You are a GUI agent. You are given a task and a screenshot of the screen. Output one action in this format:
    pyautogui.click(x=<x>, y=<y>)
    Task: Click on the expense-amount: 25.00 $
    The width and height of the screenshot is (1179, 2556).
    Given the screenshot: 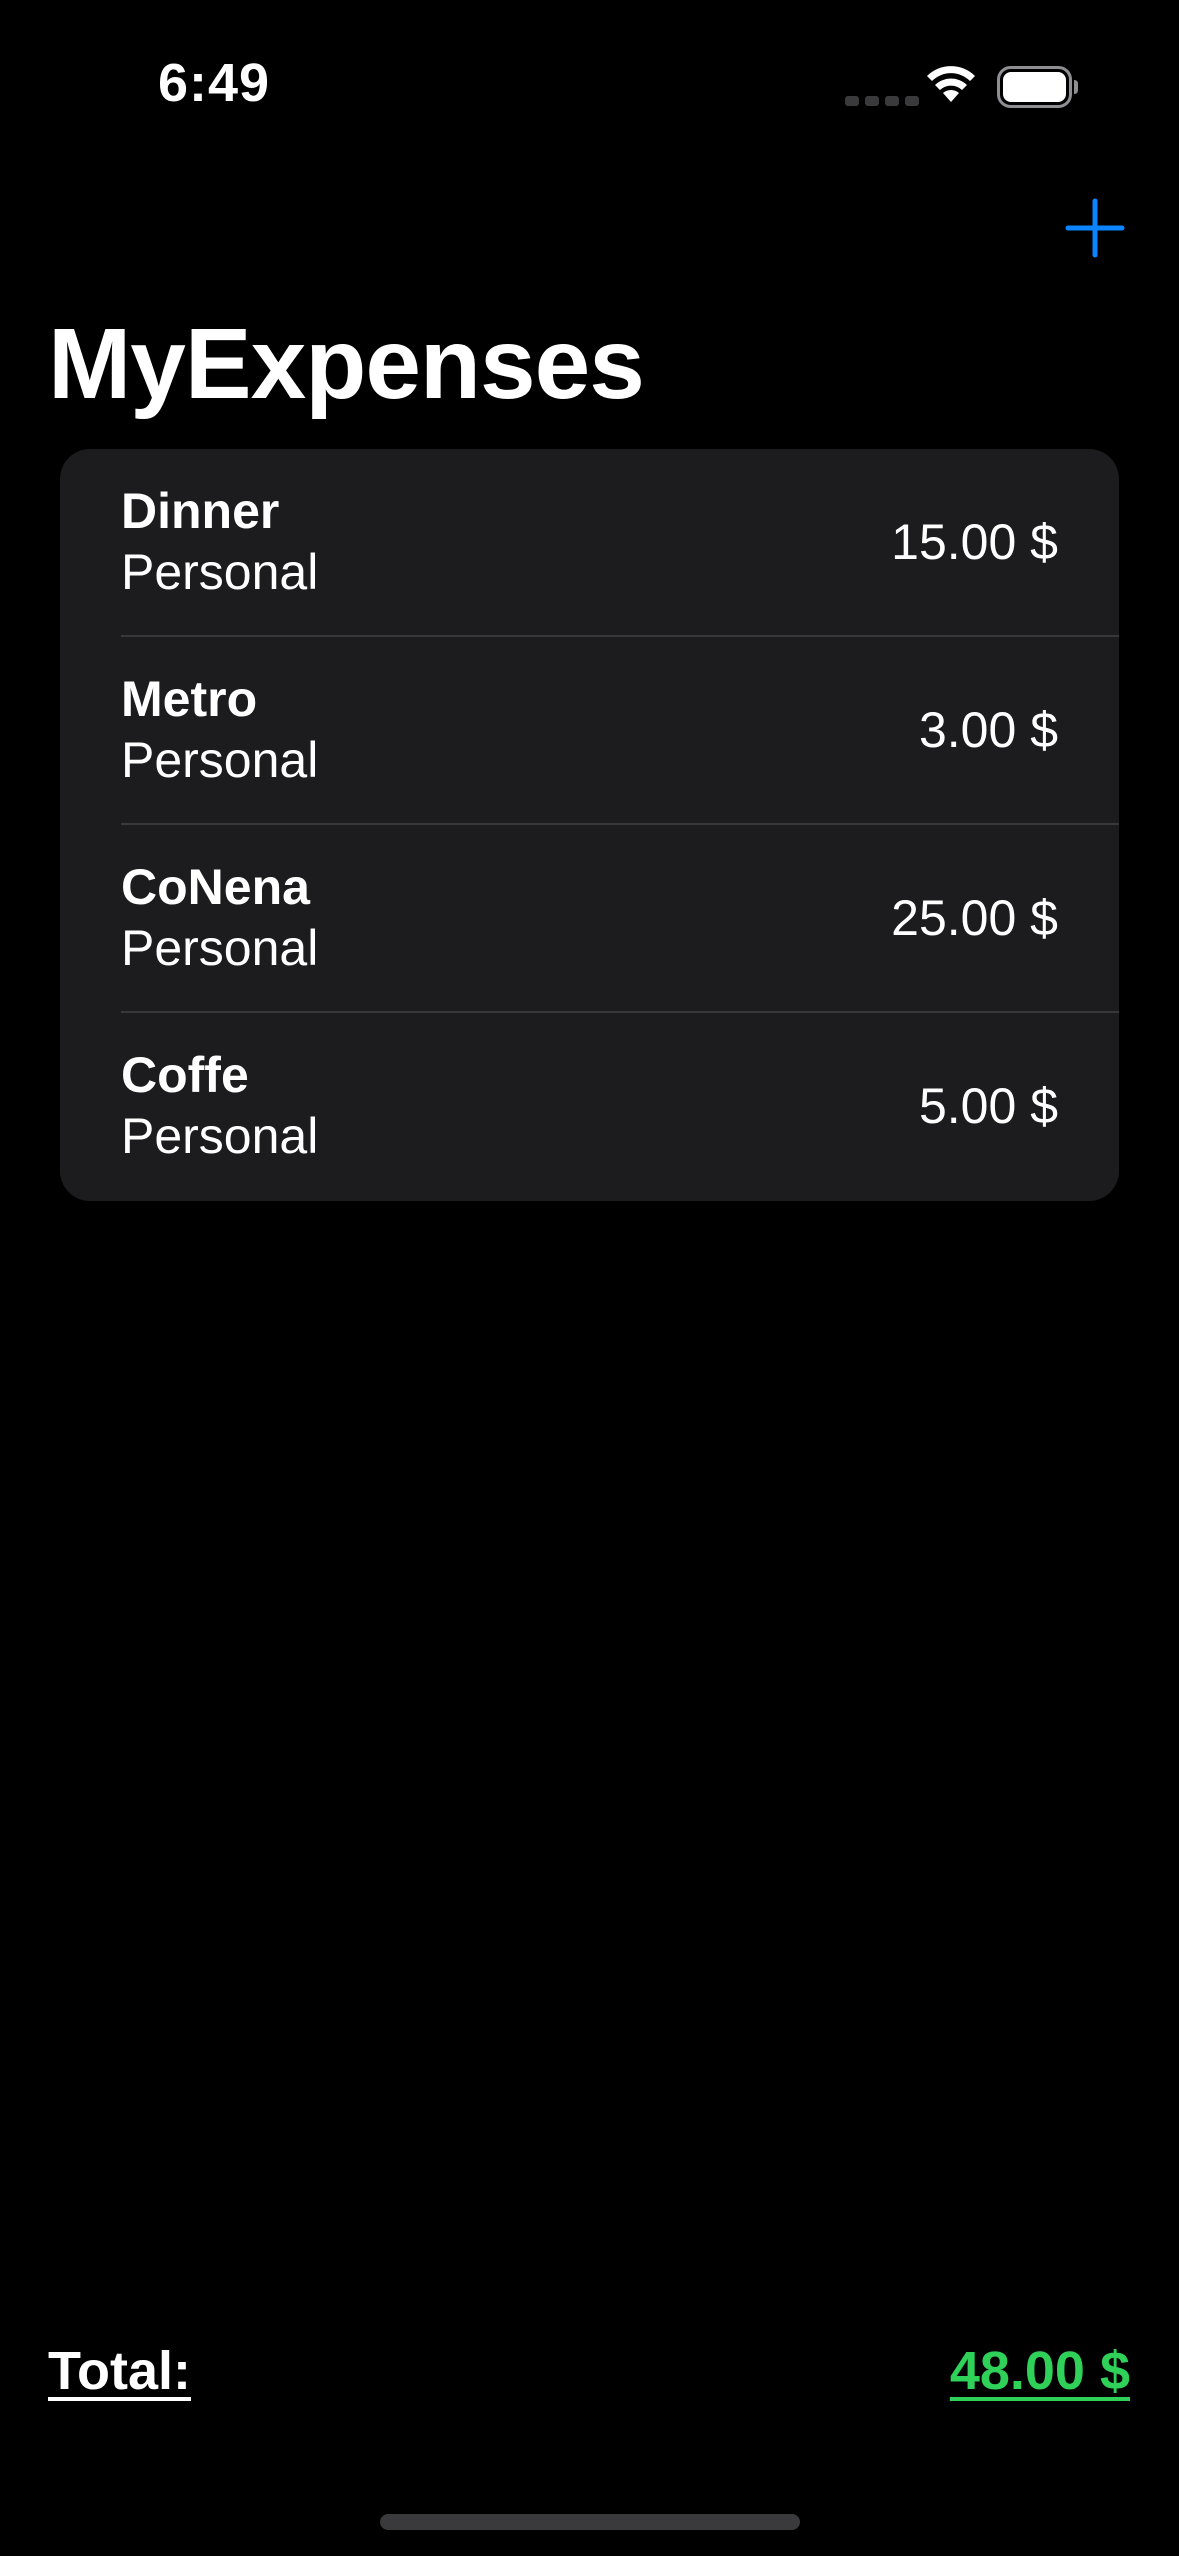 What is the action you would take?
    pyautogui.click(x=974, y=918)
    